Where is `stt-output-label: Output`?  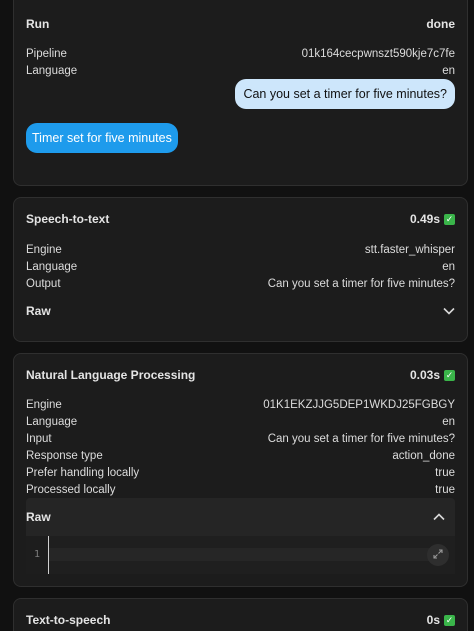 stt-output-label: Output is located at coordinates (43, 283).